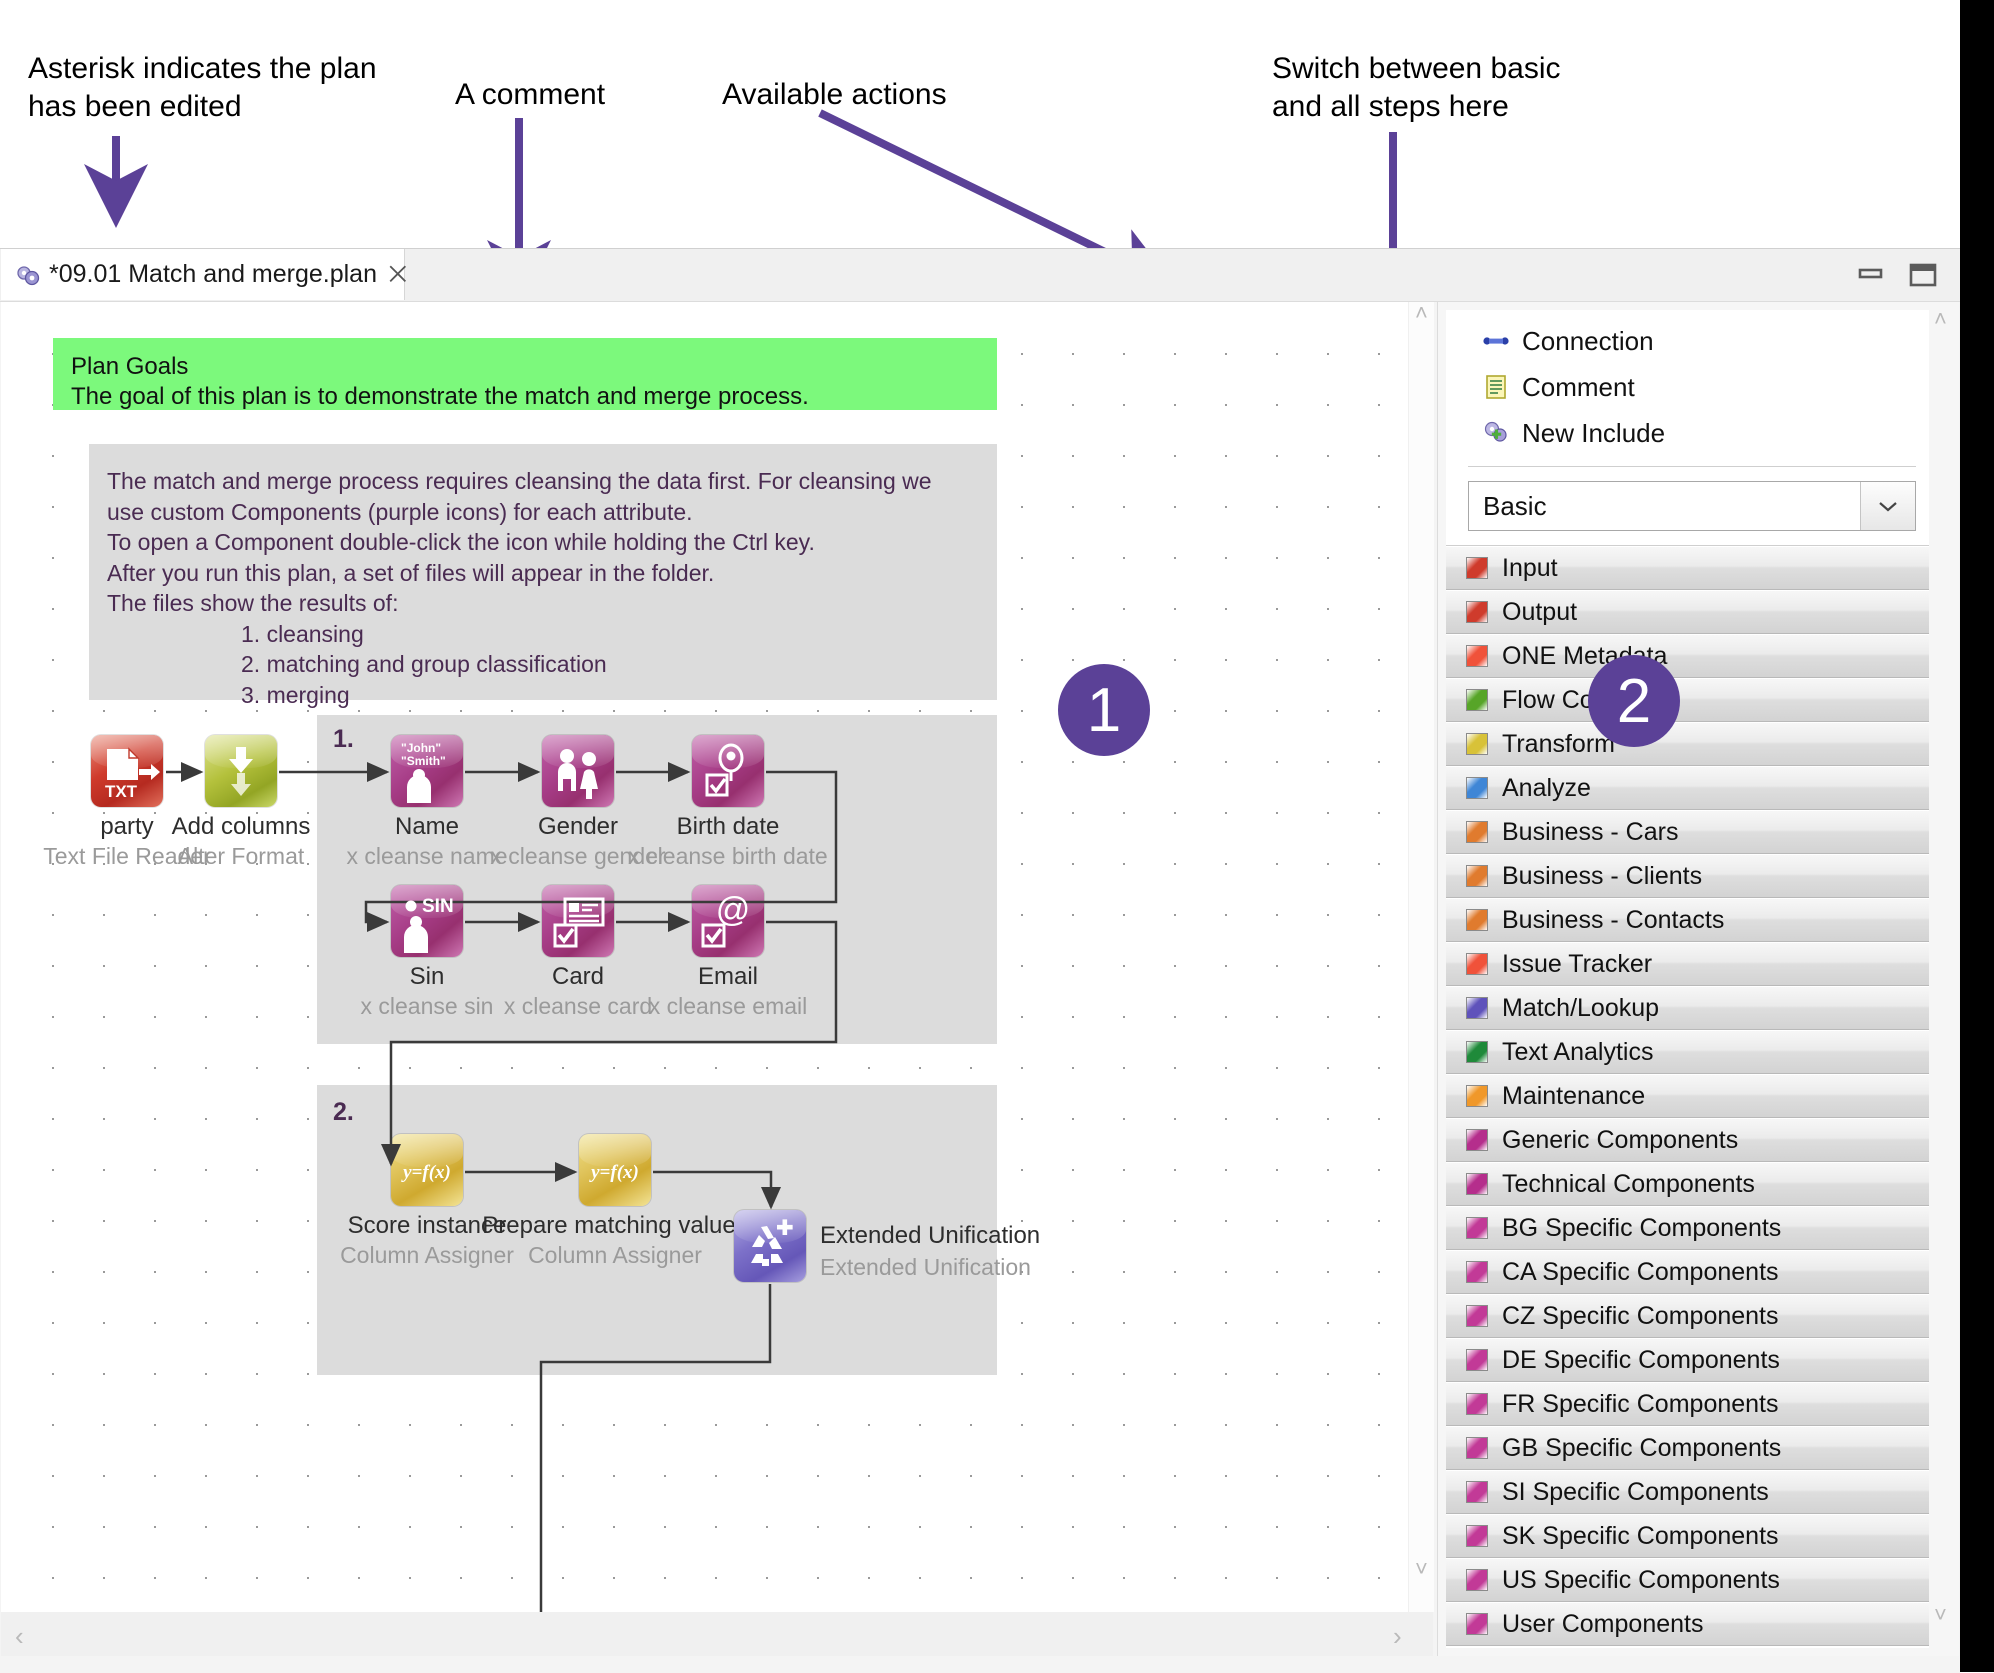  I want to click on node-birth-date: Birth date x cleanse birth date, so click(728, 802).